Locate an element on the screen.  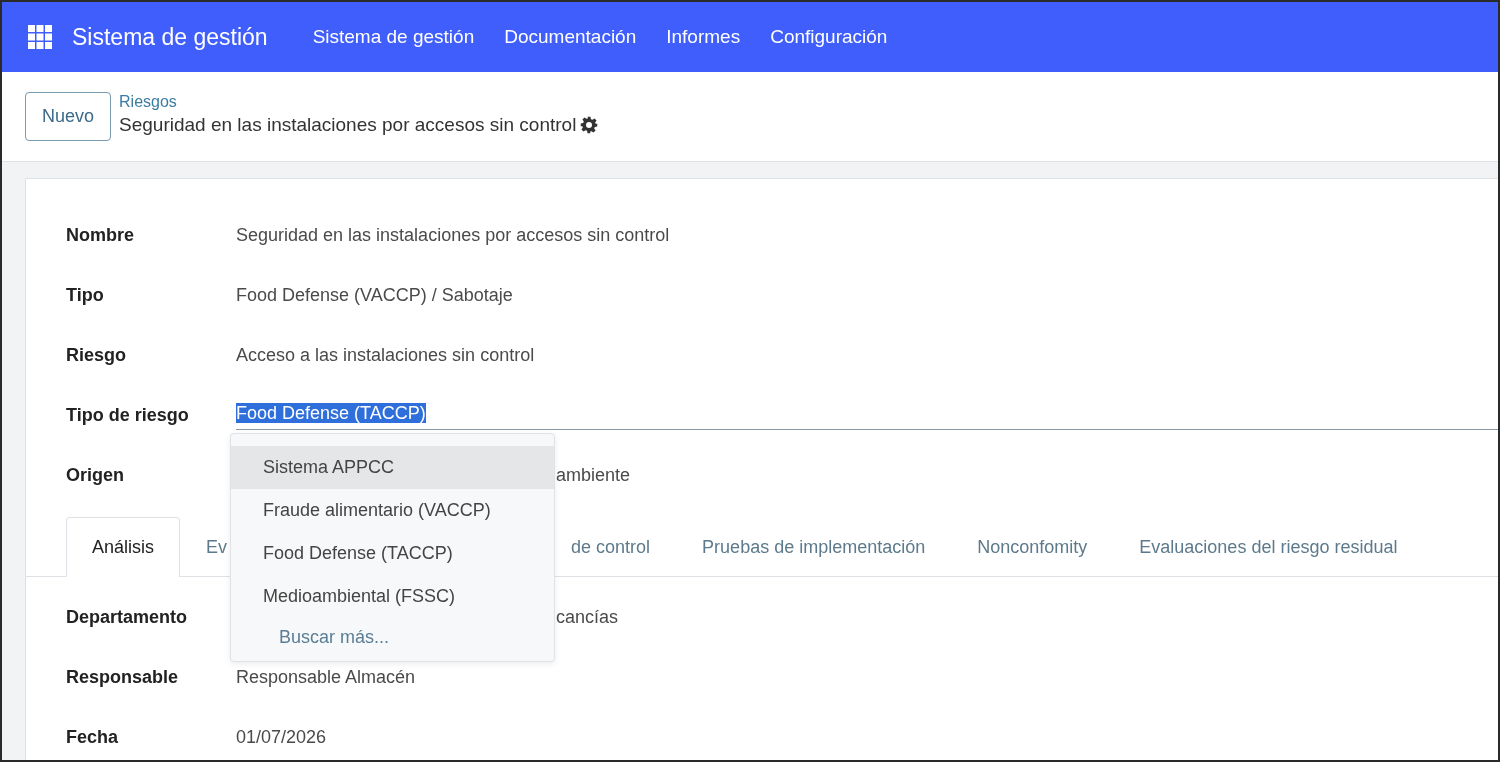
input-field: Food Defense (TACCP) is located at coordinates (867, 415).